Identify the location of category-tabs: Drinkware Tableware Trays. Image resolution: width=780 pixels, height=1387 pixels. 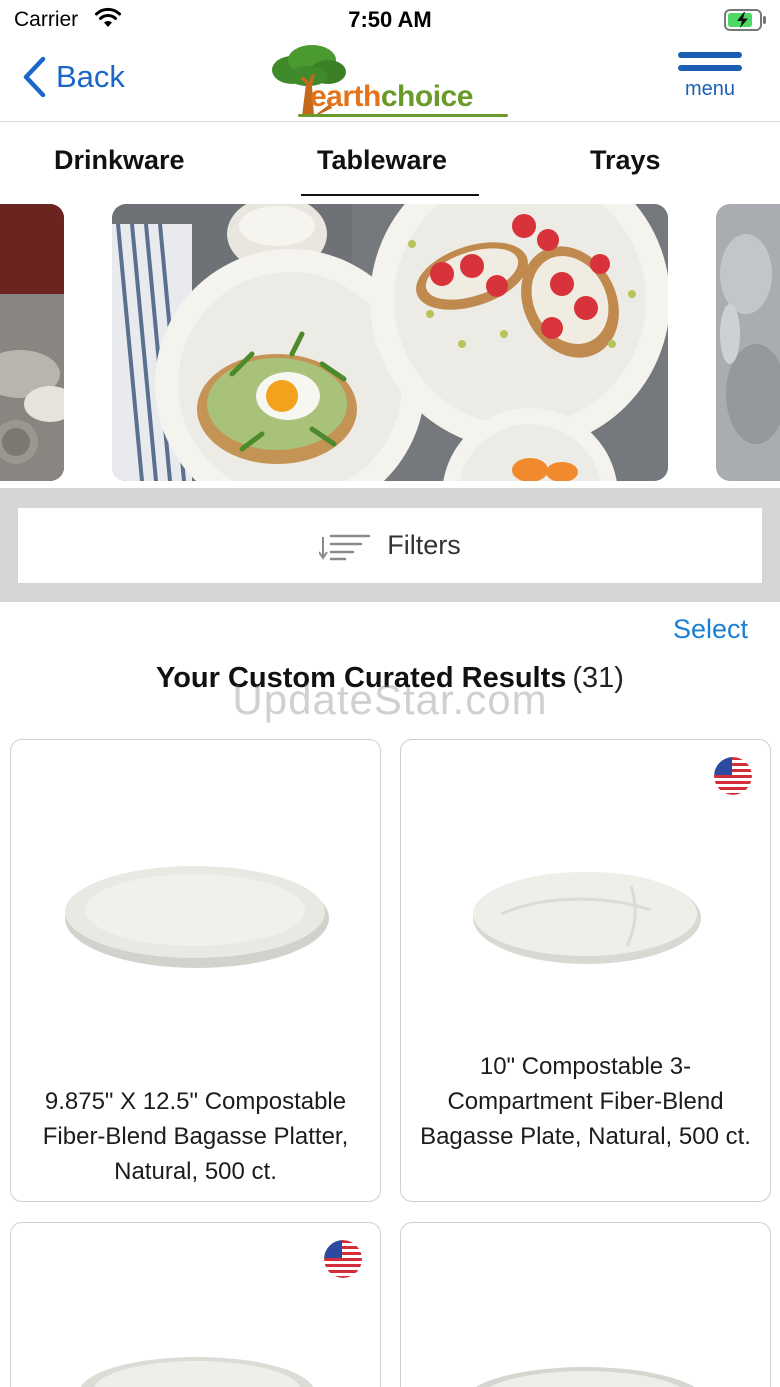
(390, 161).